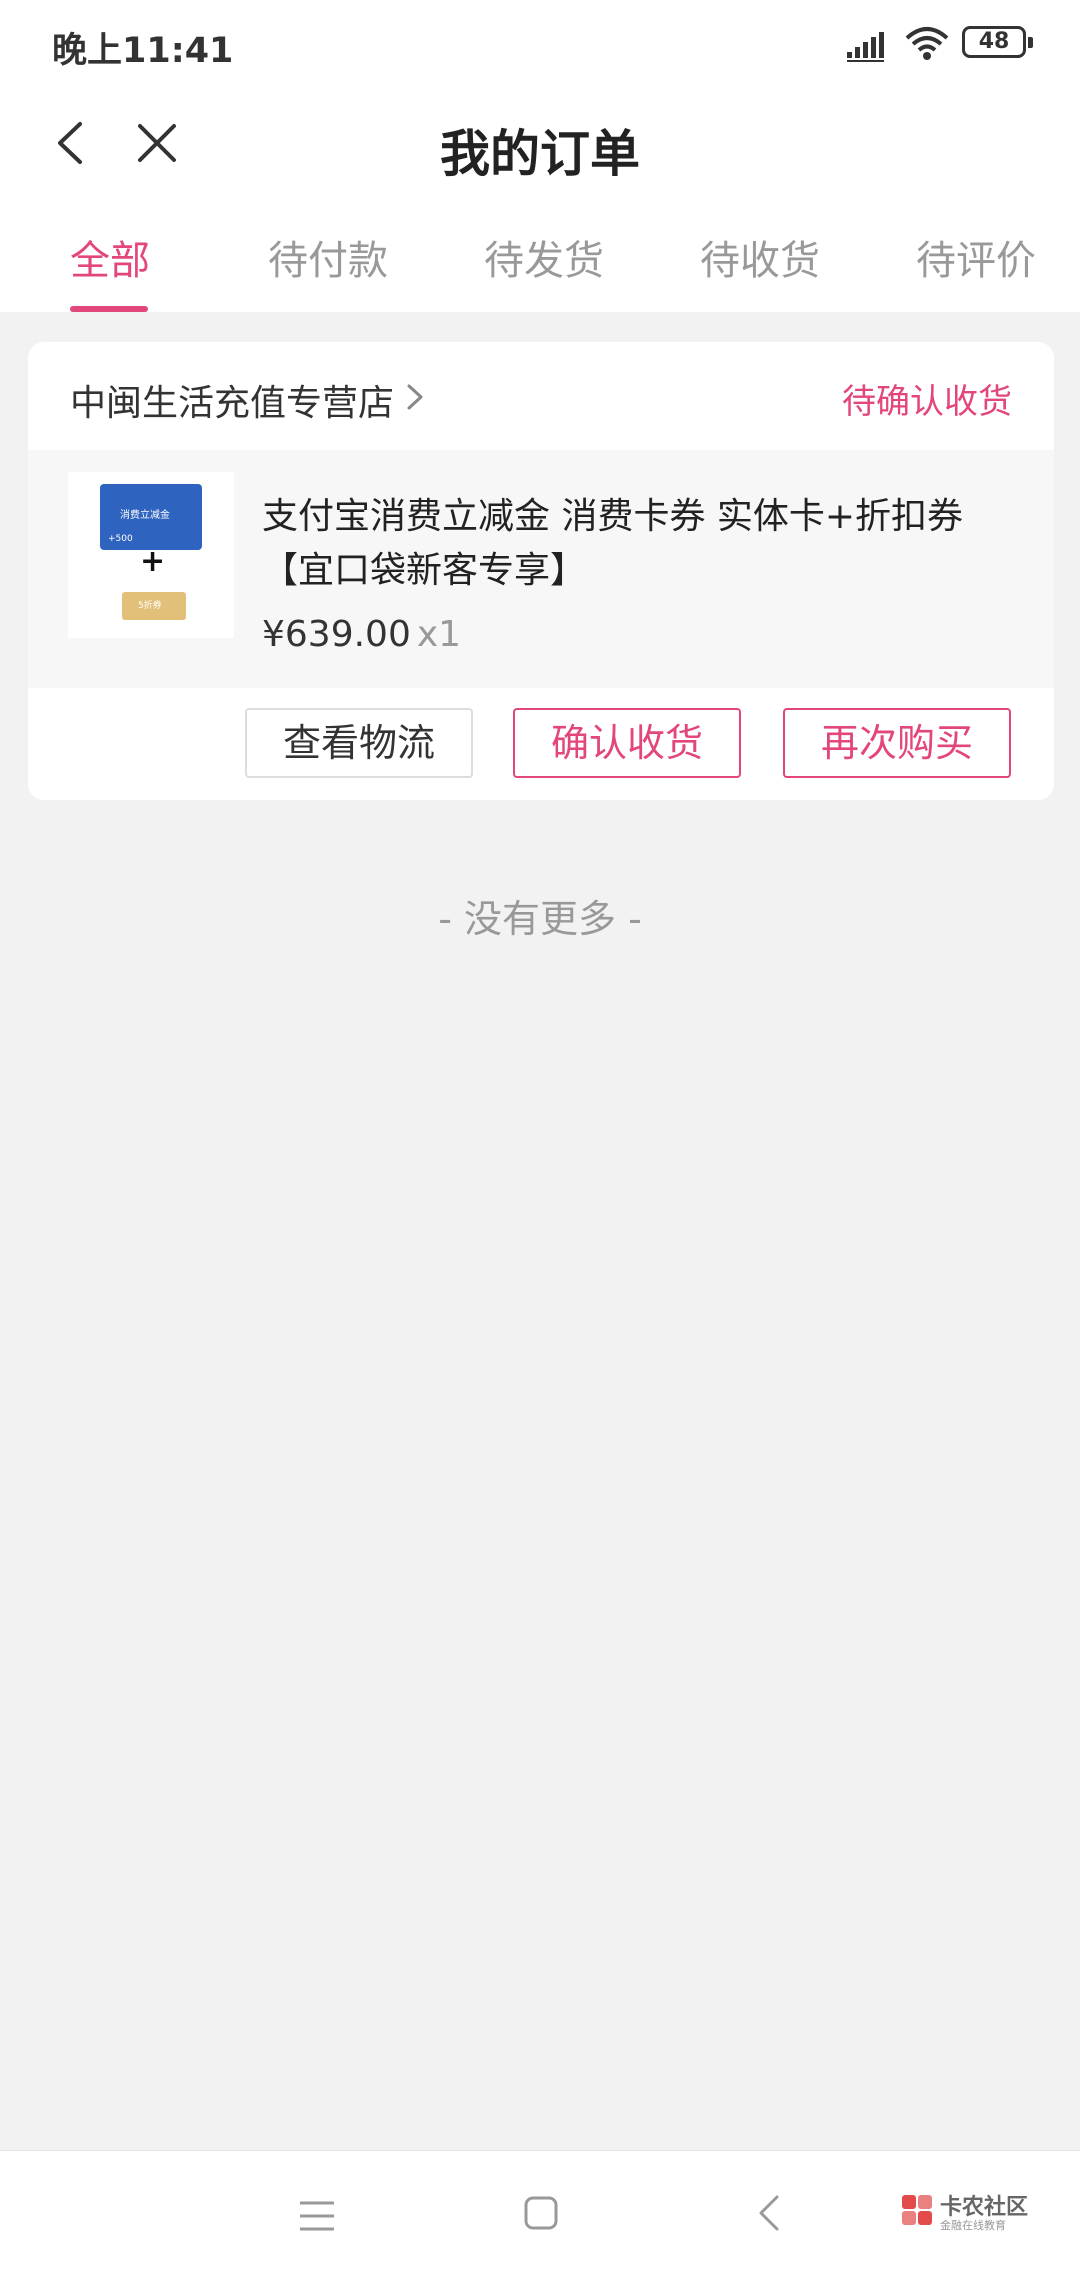  Describe the element at coordinates (997, 42) in the screenshot. I see `battery-icon: 48` at that location.